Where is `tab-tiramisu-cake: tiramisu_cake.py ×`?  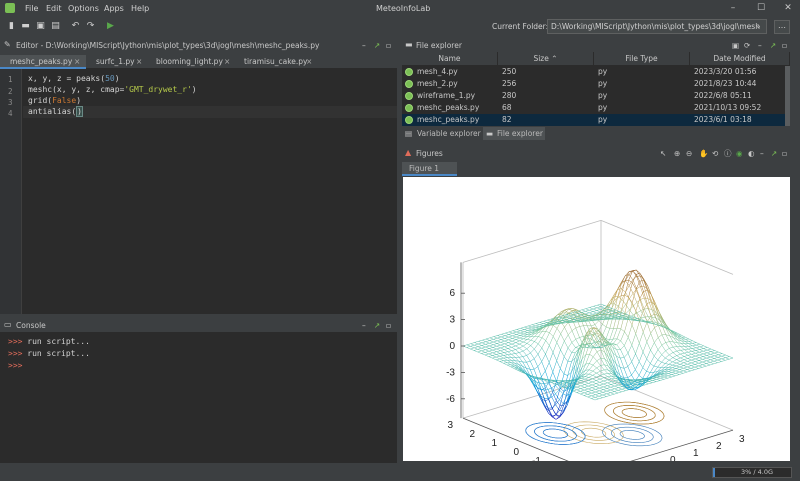 tab-tiramisu-cake: tiramisu_cake.py × is located at coordinates (276, 62).